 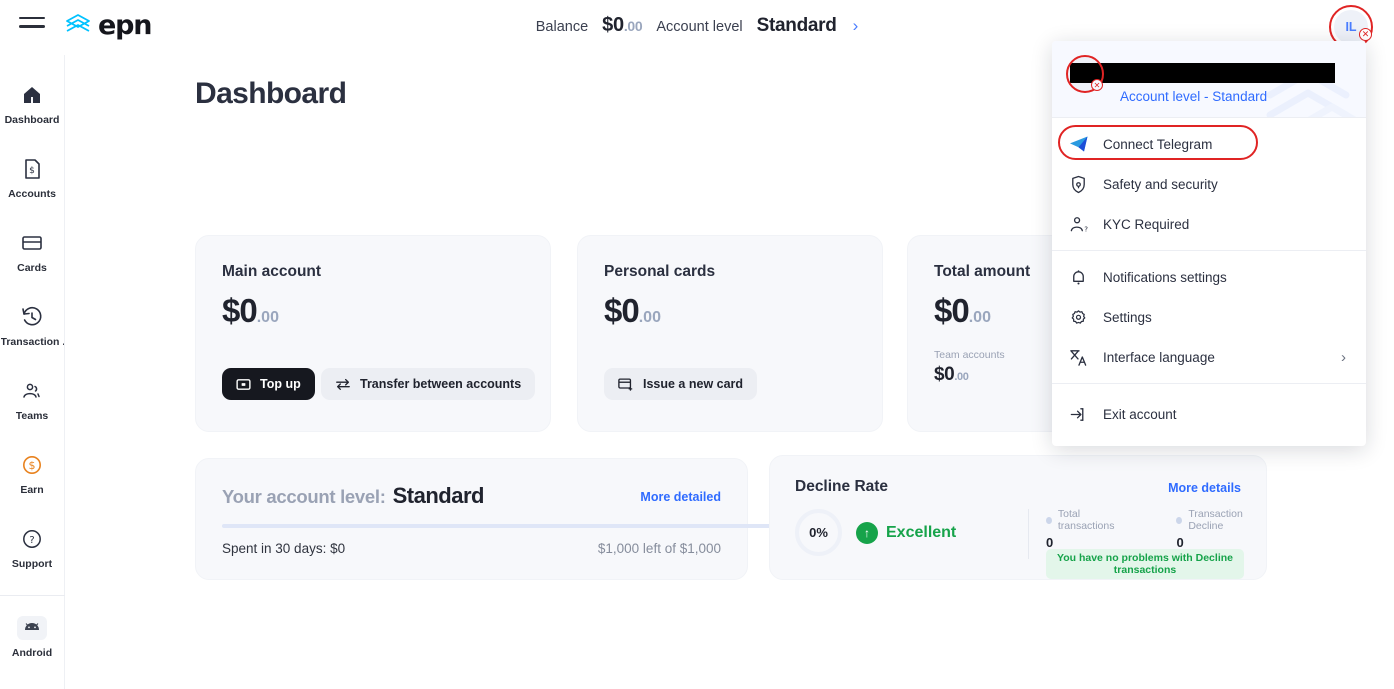 I want to click on legend-item: Total transactions 0, so click(x=1086, y=529).